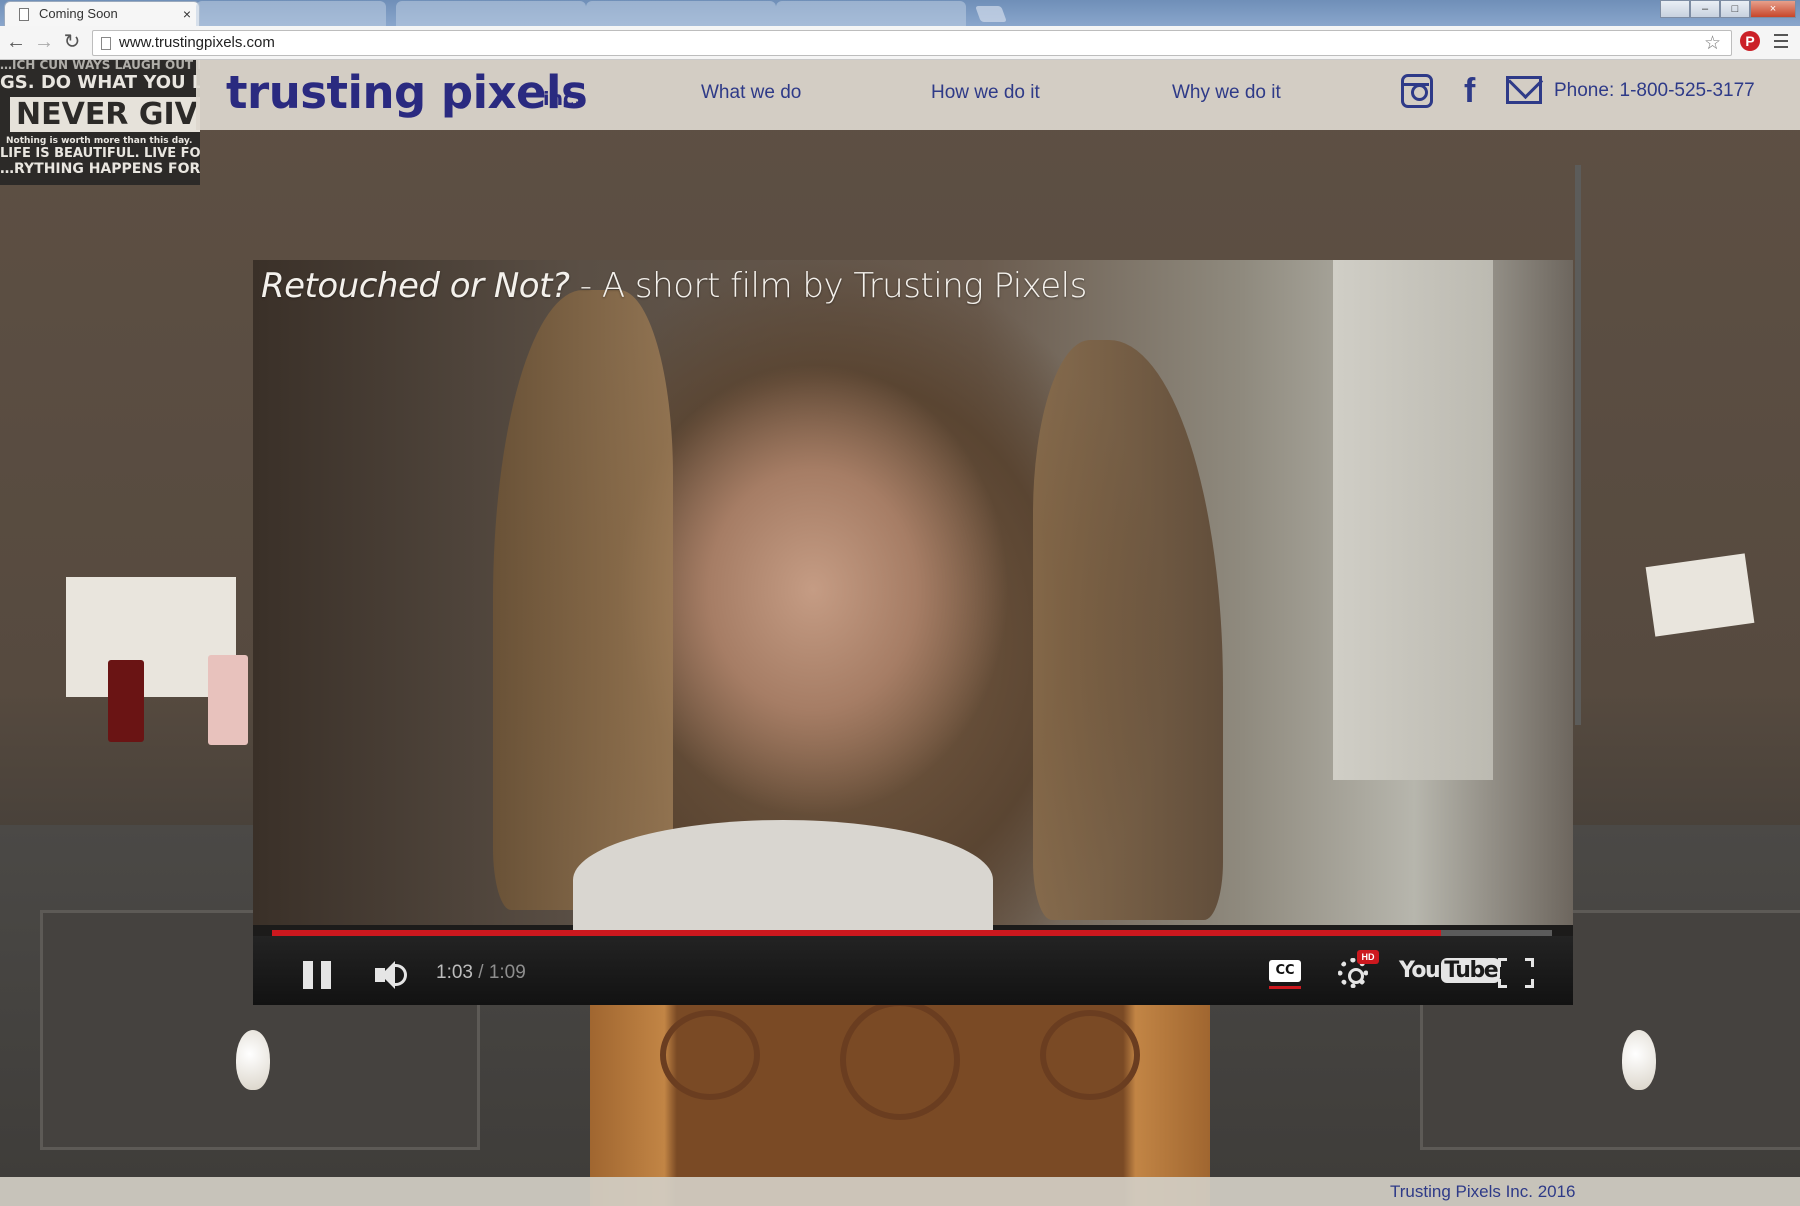 The image size is (1800, 1206). Describe the element at coordinates (1750, 41) in the screenshot. I see `pinterest-icon: P` at that location.